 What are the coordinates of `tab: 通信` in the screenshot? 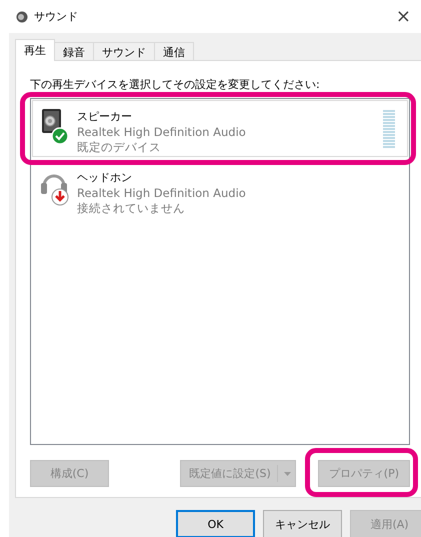 It's located at (174, 51).